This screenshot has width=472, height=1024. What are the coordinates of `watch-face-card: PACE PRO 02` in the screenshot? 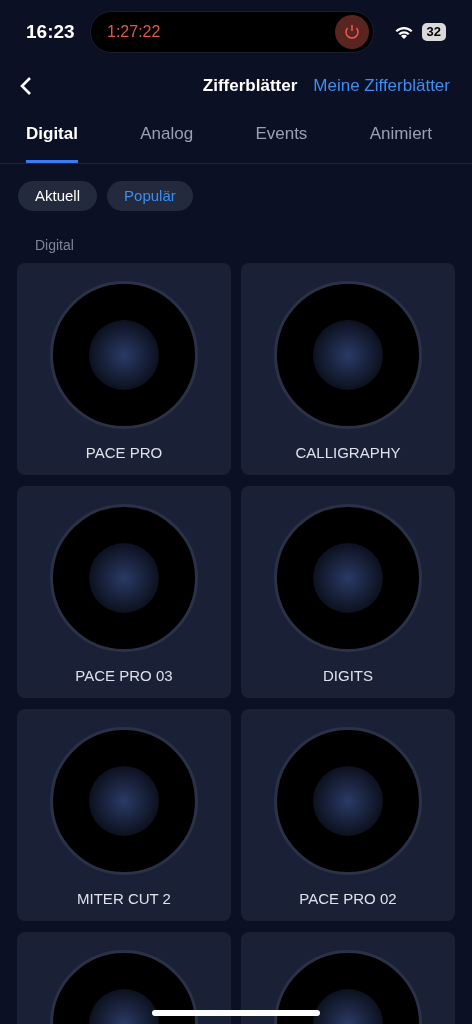 It's located at (348, 815).